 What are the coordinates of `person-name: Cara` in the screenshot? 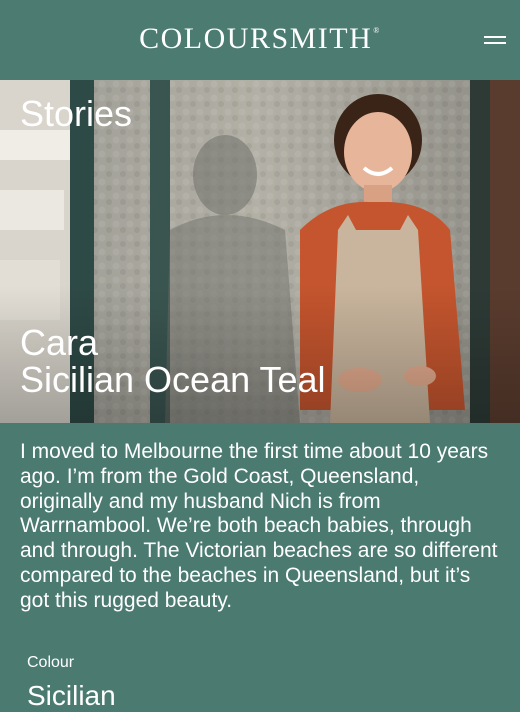 It's located at (59, 342).